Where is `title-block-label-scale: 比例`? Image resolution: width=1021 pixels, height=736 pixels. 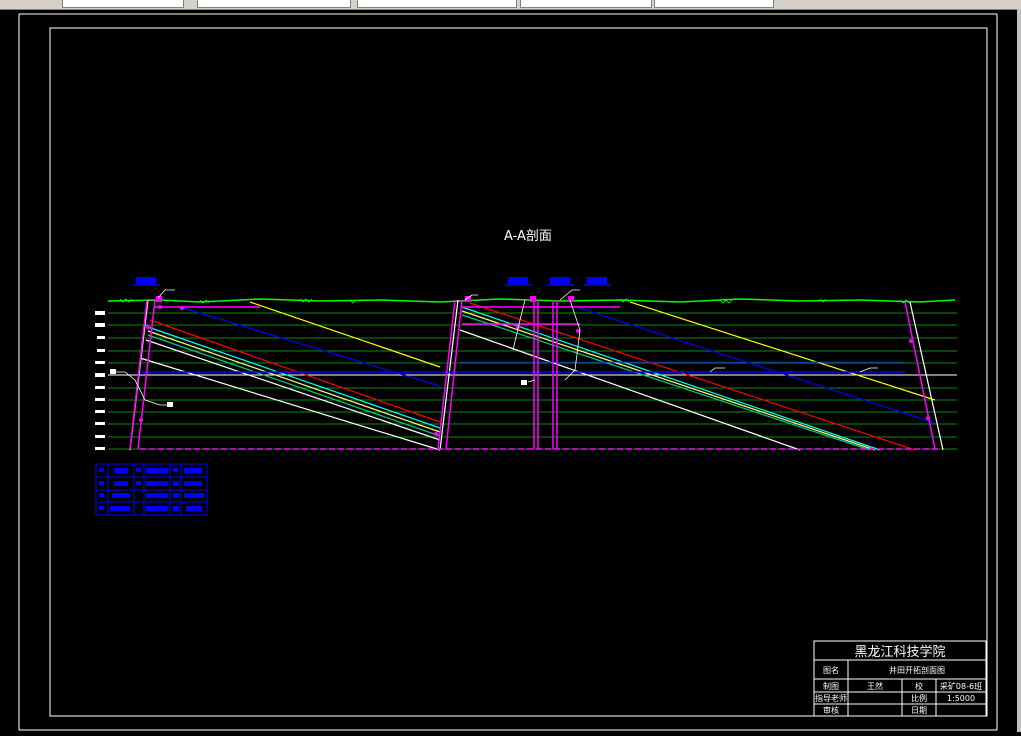
title-block-label-scale: 比例 is located at coordinates (919, 698).